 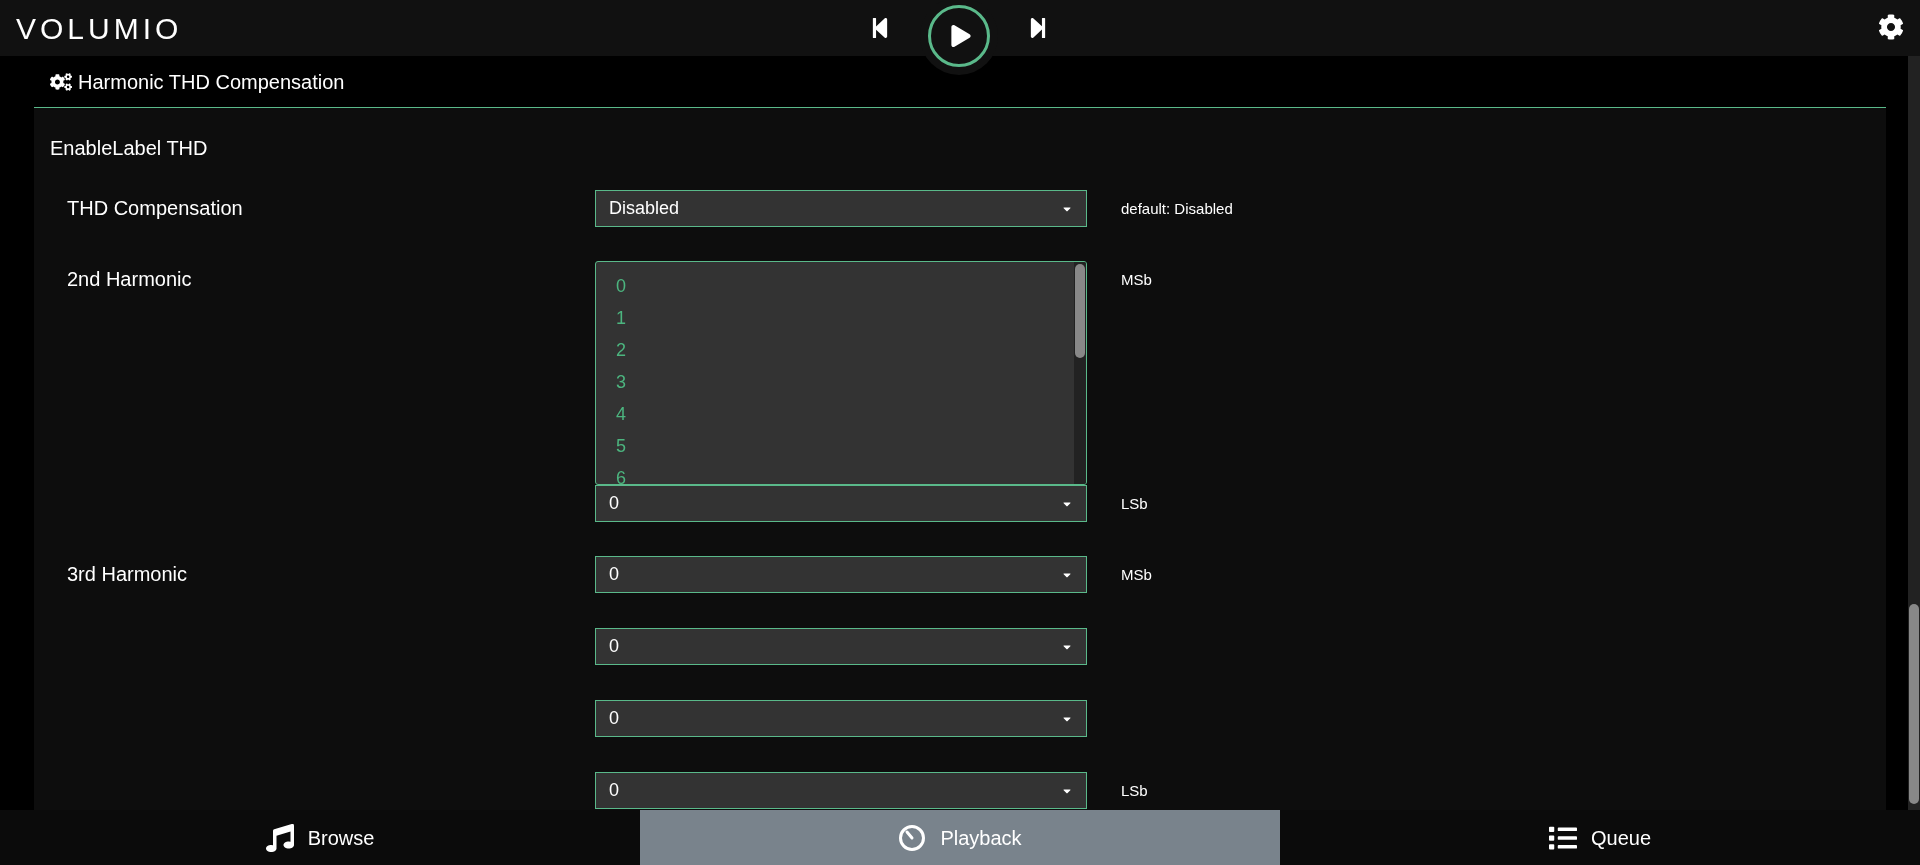 What do you see at coordinates (129, 146) in the screenshot?
I see `group-label: EnableLabel THD` at bounding box center [129, 146].